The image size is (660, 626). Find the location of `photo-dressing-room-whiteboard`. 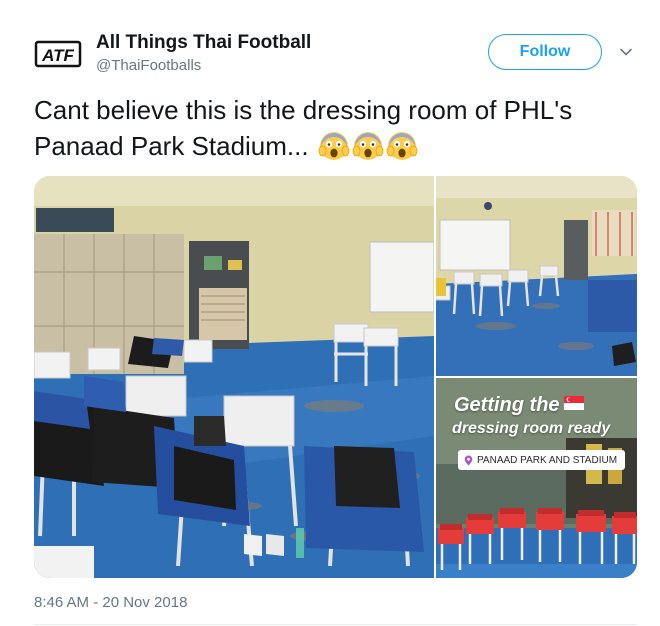

photo-dressing-room-whiteboard is located at coordinates (536, 276).